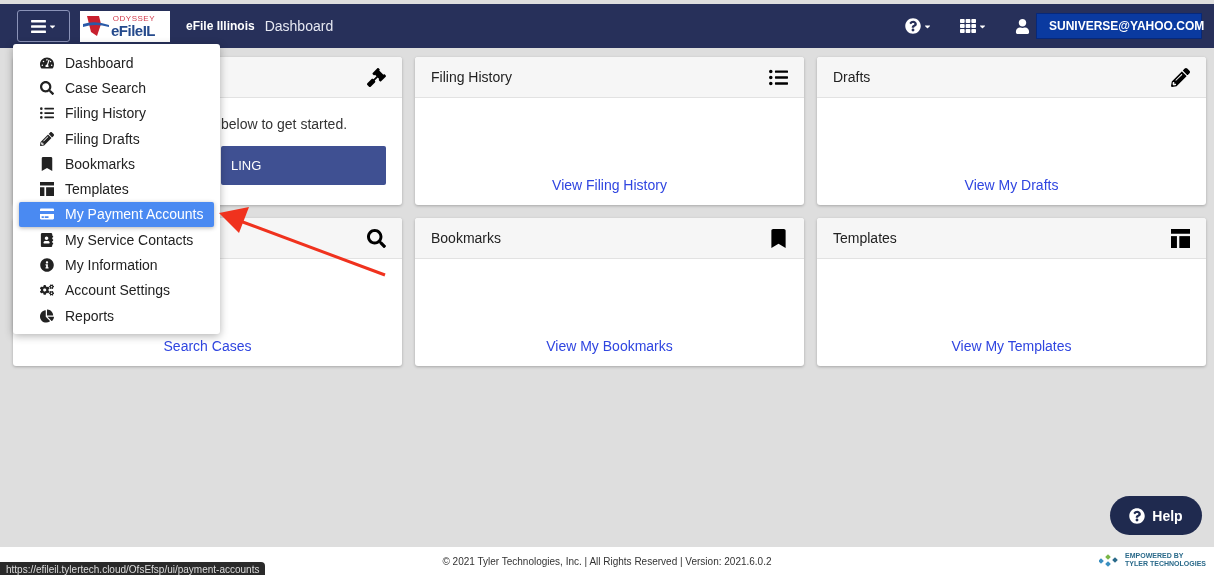  What do you see at coordinates (285, 124) in the screenshot?
I see `card-text: below to get started.` at bounding box center [285, 124].